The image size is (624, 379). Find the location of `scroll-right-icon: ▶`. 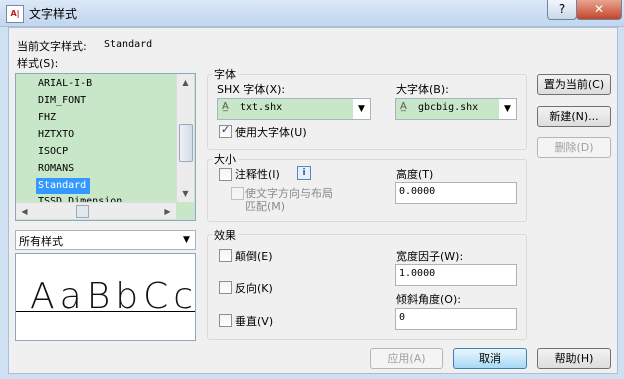

scroll-right-icon: ▶ is located at coordinates (167, 211).